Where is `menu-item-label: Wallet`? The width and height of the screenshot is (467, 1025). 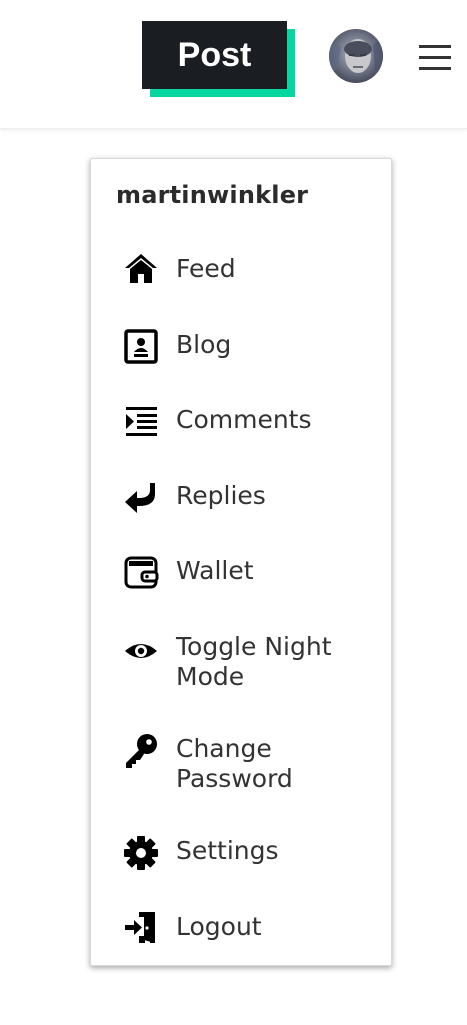 menu-item-label: Wallet is located at coordinates (215, 570).